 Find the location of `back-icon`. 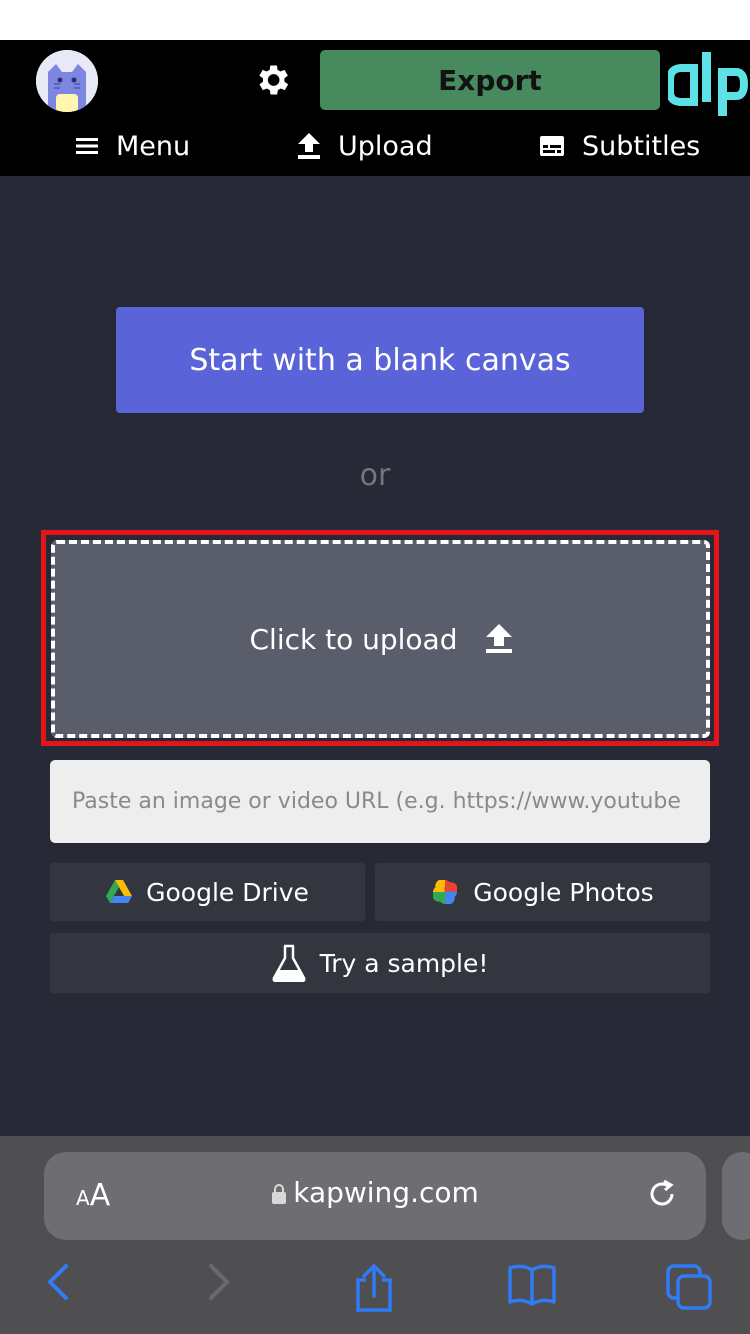

back-icon is located at coordinates (58, 1282).